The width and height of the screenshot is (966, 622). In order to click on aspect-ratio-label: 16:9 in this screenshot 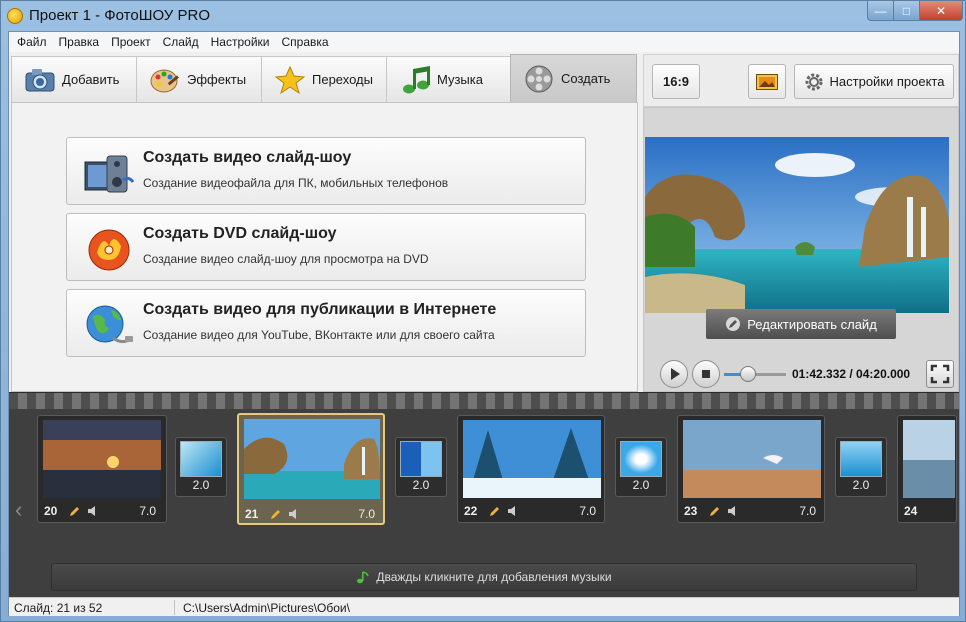, I will do `click(676, 81)`.